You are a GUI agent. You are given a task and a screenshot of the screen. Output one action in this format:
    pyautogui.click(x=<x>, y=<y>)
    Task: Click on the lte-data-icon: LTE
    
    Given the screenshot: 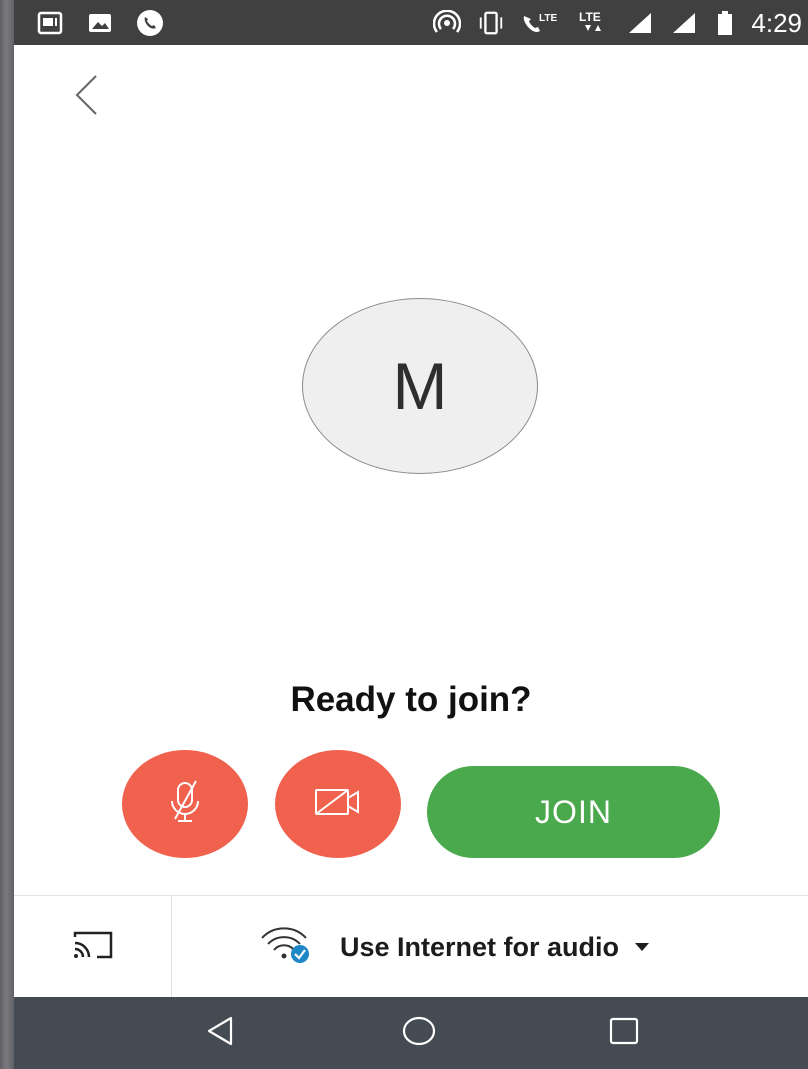 What is the action you would take?
    pyautogui.click(x=594, y=23)
    